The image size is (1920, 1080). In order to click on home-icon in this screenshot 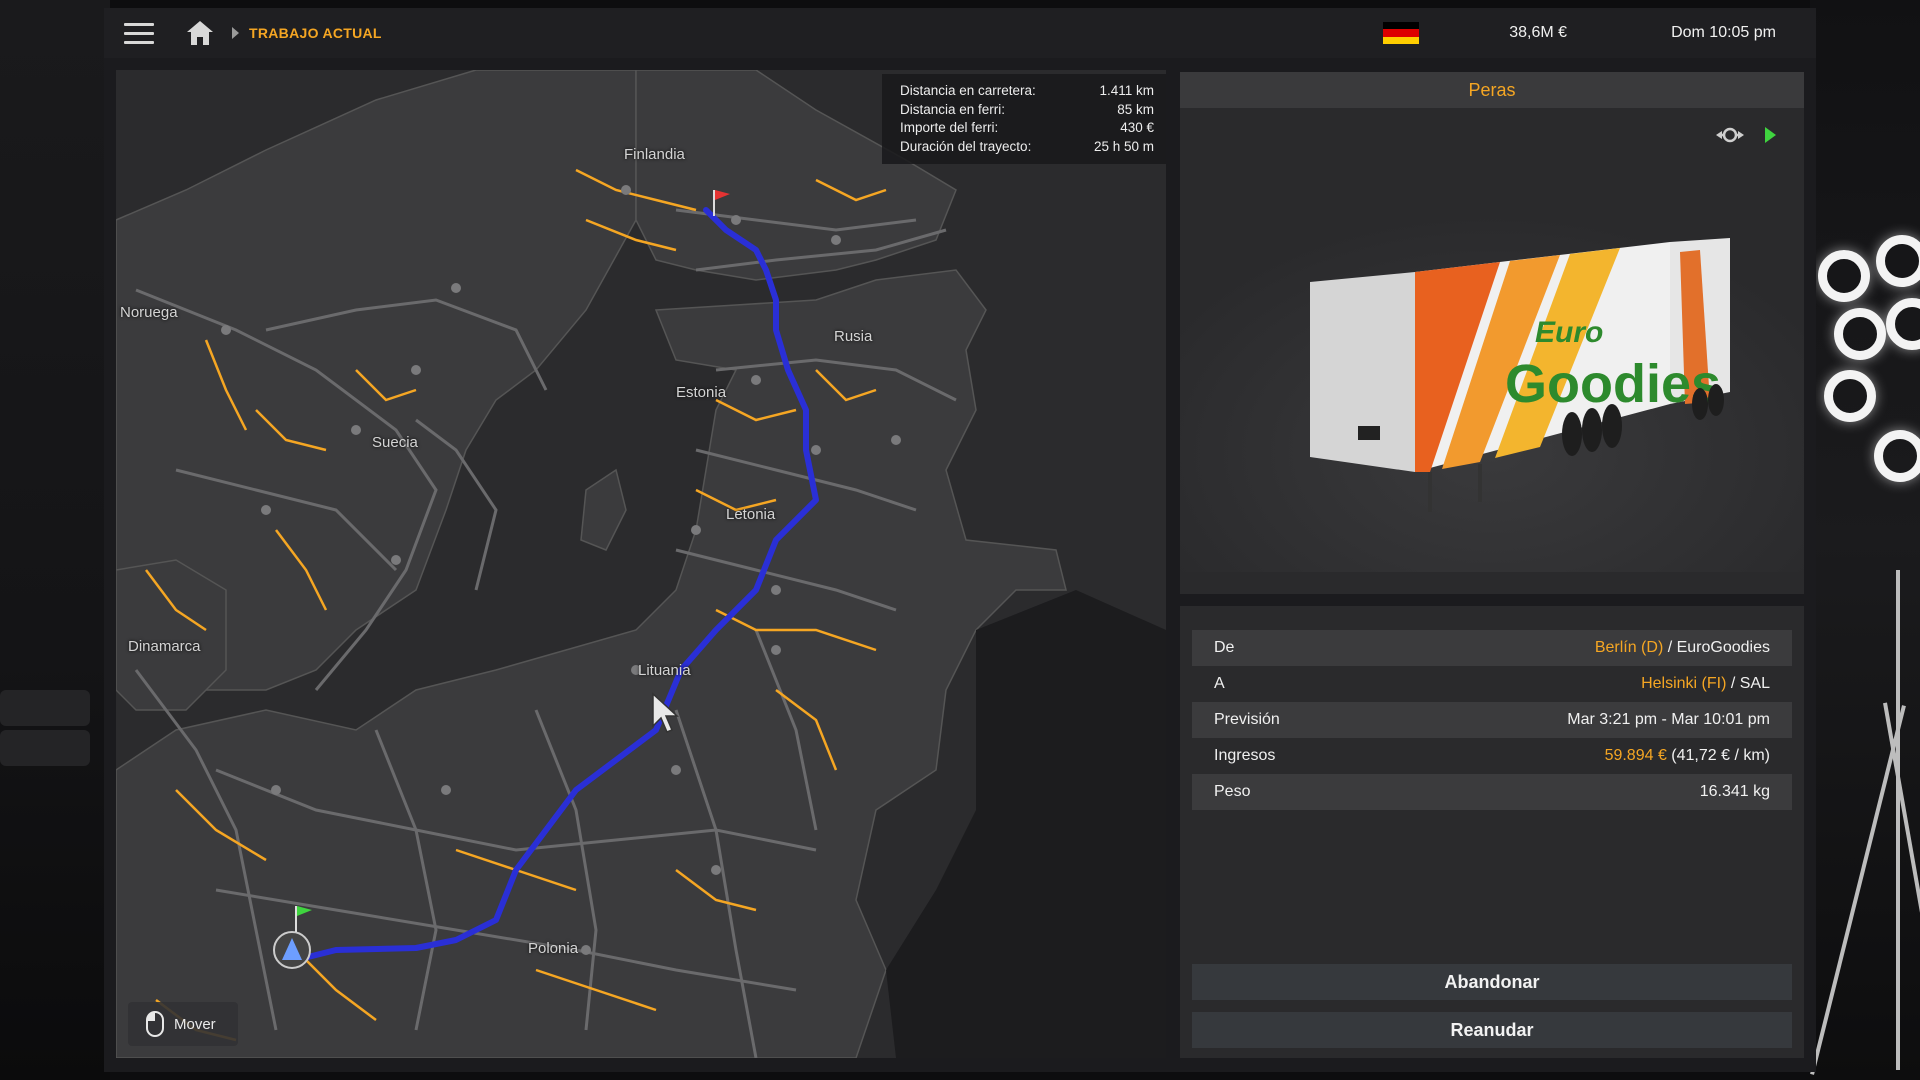, I will do `click(200, 33)`.